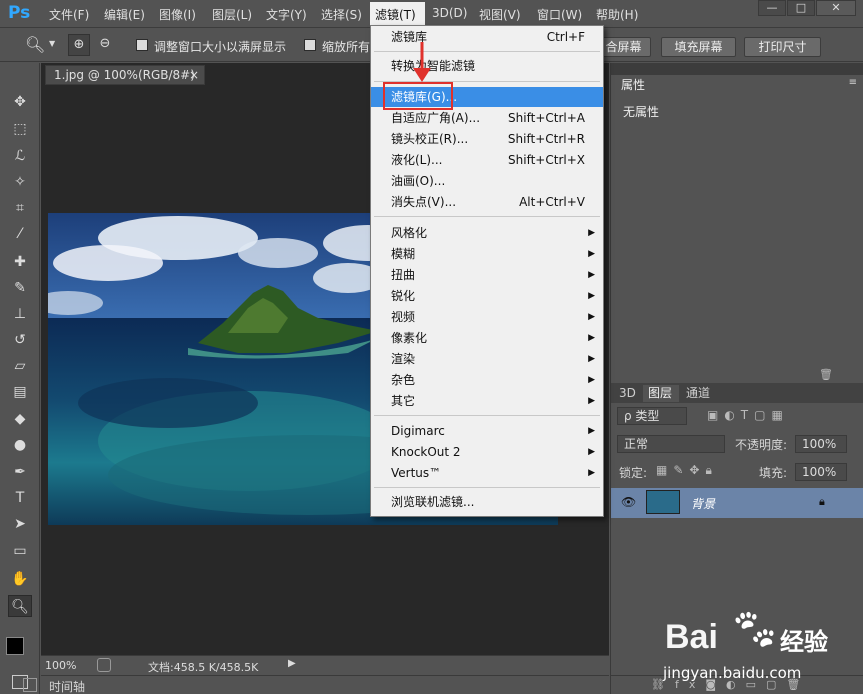 The width and height of the screenshot is (863, 694). What do you see at coordinates (687, 470) in the screenshot?
I see `lock-icons: ▦✎✥🔒︎` at bounding box center [687, 470].